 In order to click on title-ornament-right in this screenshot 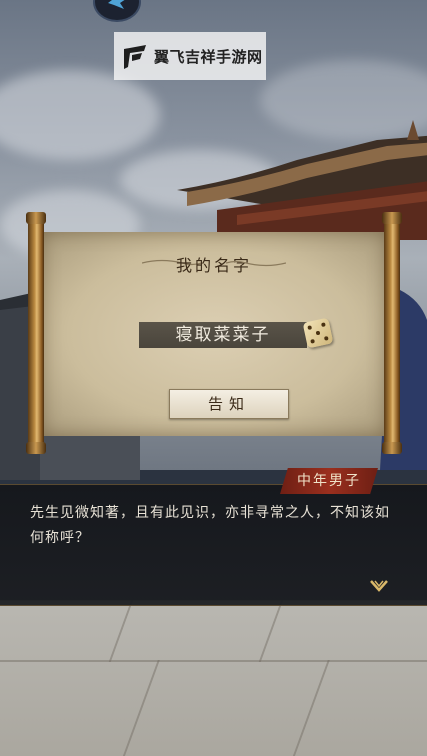, I will do `click(256, 263)`.